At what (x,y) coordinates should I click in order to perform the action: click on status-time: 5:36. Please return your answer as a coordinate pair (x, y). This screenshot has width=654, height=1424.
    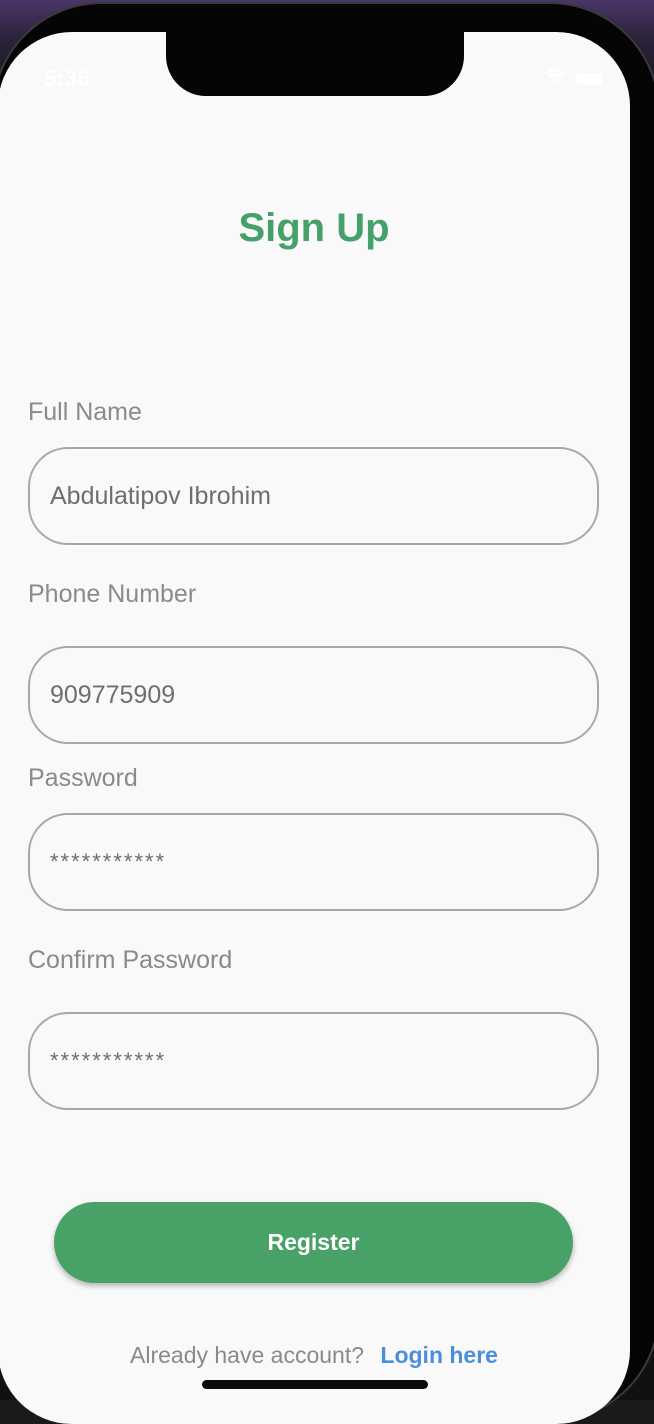
    Looking at the image, I should click on (67, 78).